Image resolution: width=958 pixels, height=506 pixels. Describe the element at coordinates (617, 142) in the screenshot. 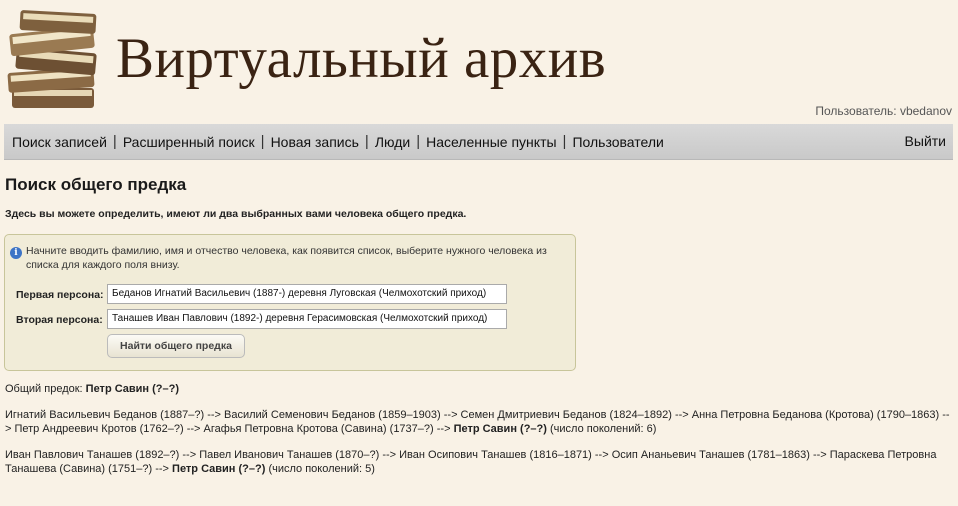

I see `nav-users: Пользователи` at that location.